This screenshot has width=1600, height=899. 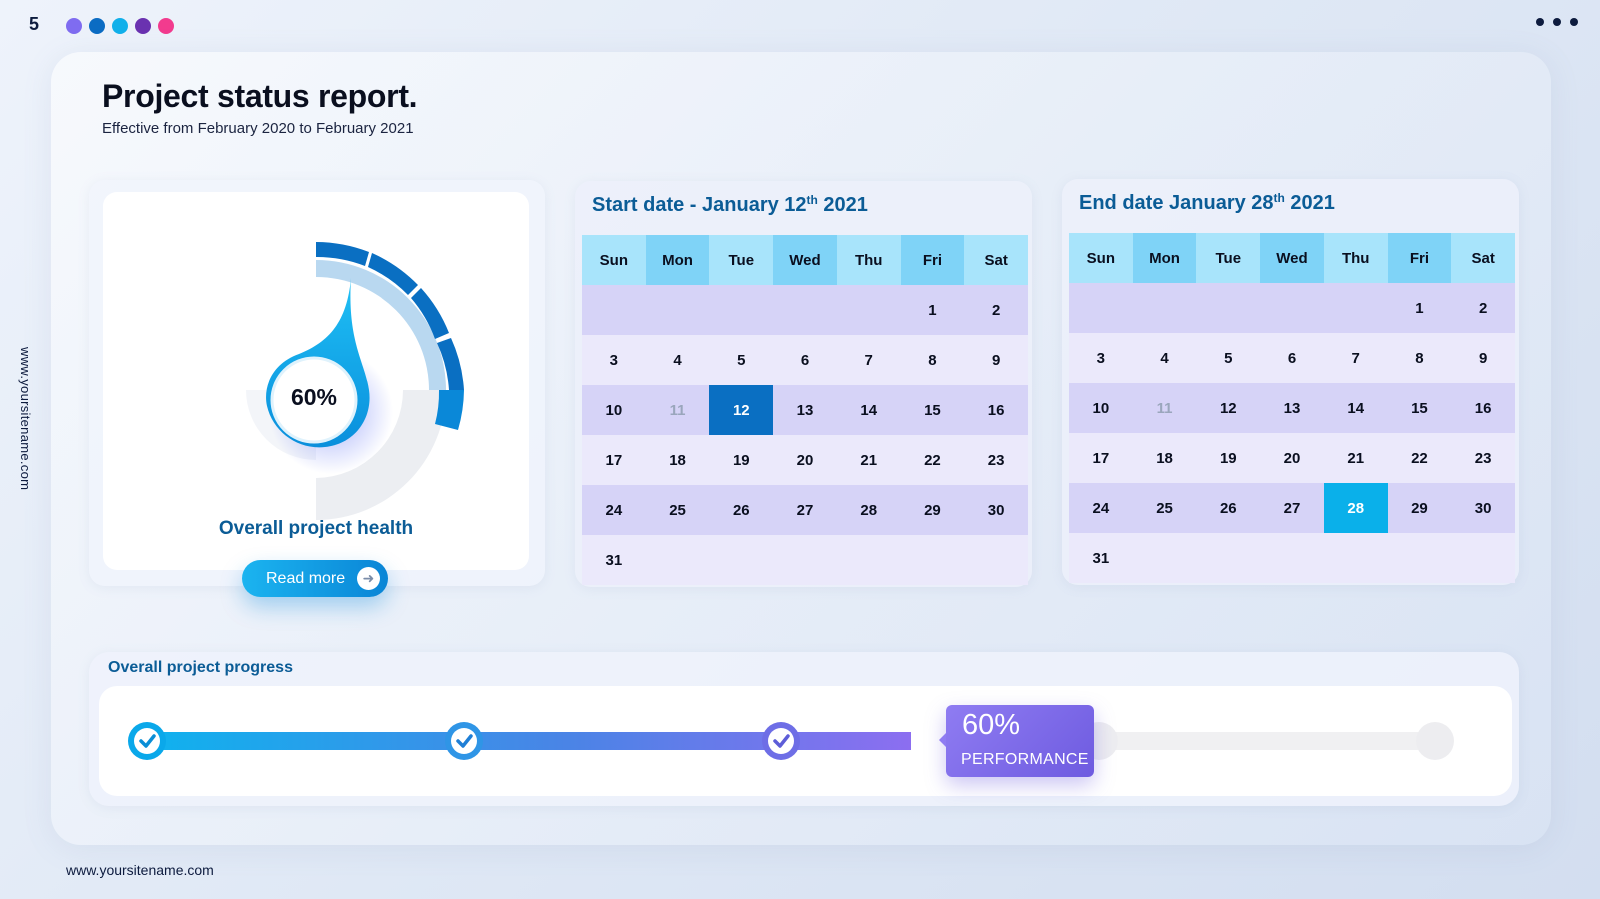 I want to click on start-calendar-day: 27, so click(x=805, y=510).